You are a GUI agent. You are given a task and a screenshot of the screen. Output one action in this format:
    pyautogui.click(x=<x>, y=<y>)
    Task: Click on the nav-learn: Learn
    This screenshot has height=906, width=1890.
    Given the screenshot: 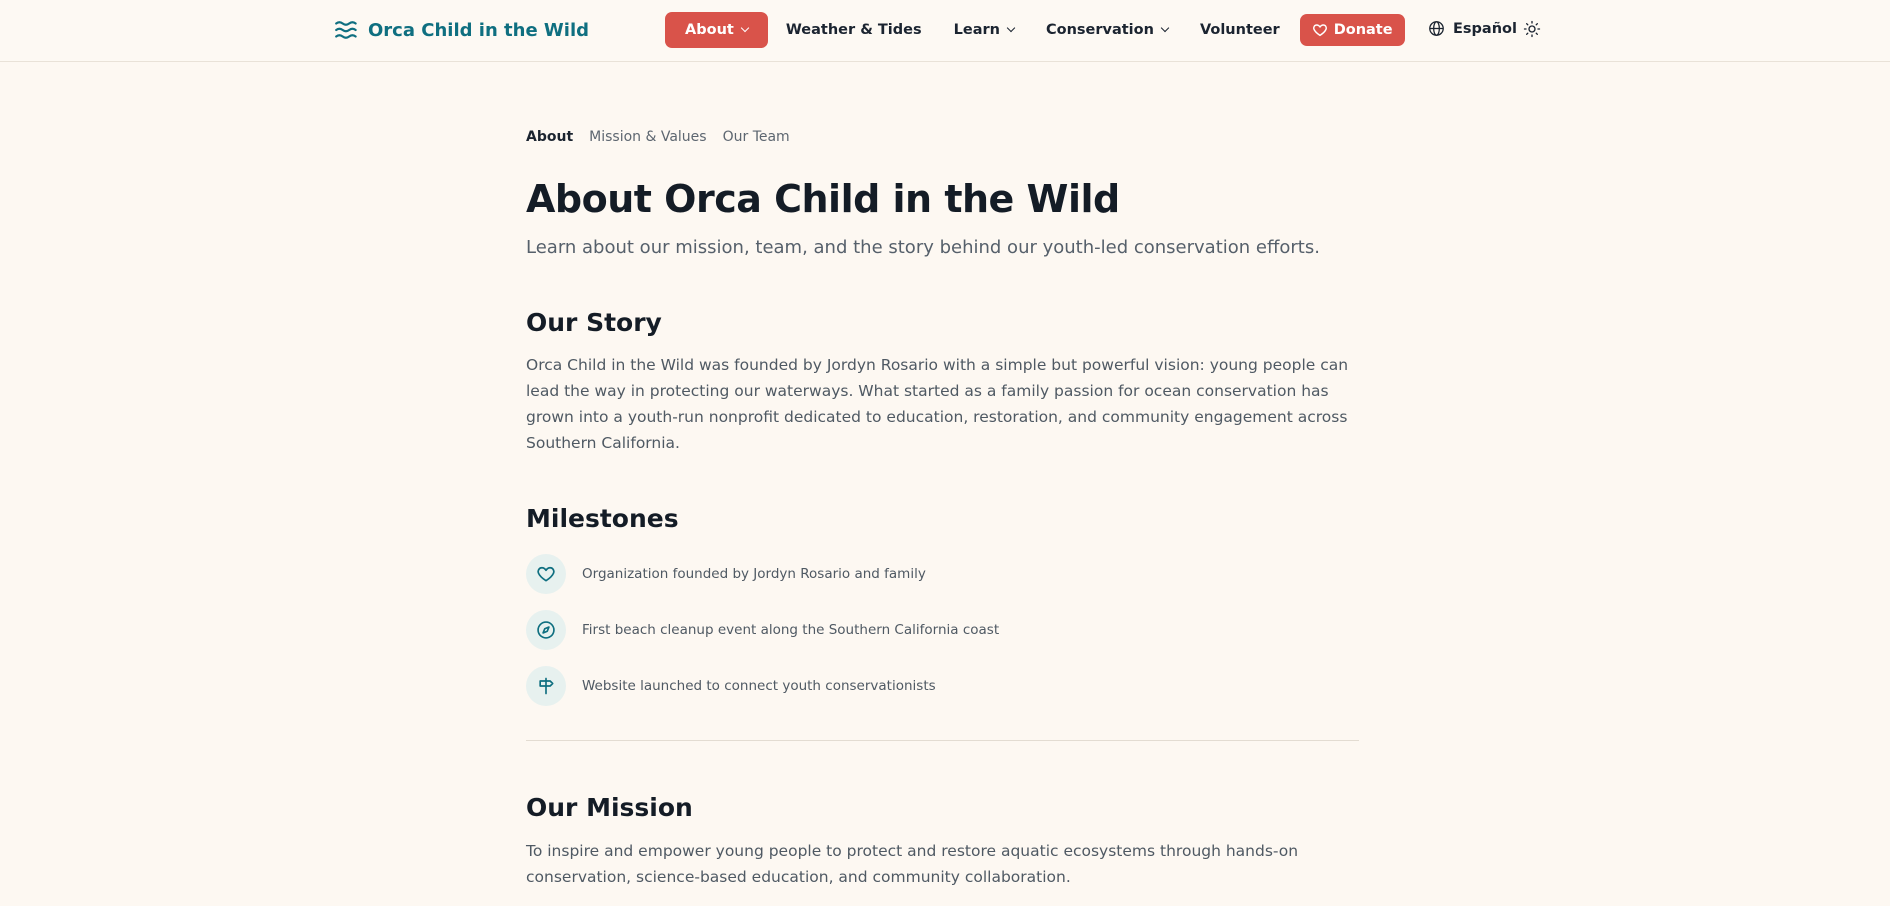 What is the action you would take?
    pyautogui.click(x=984, y=30)
    